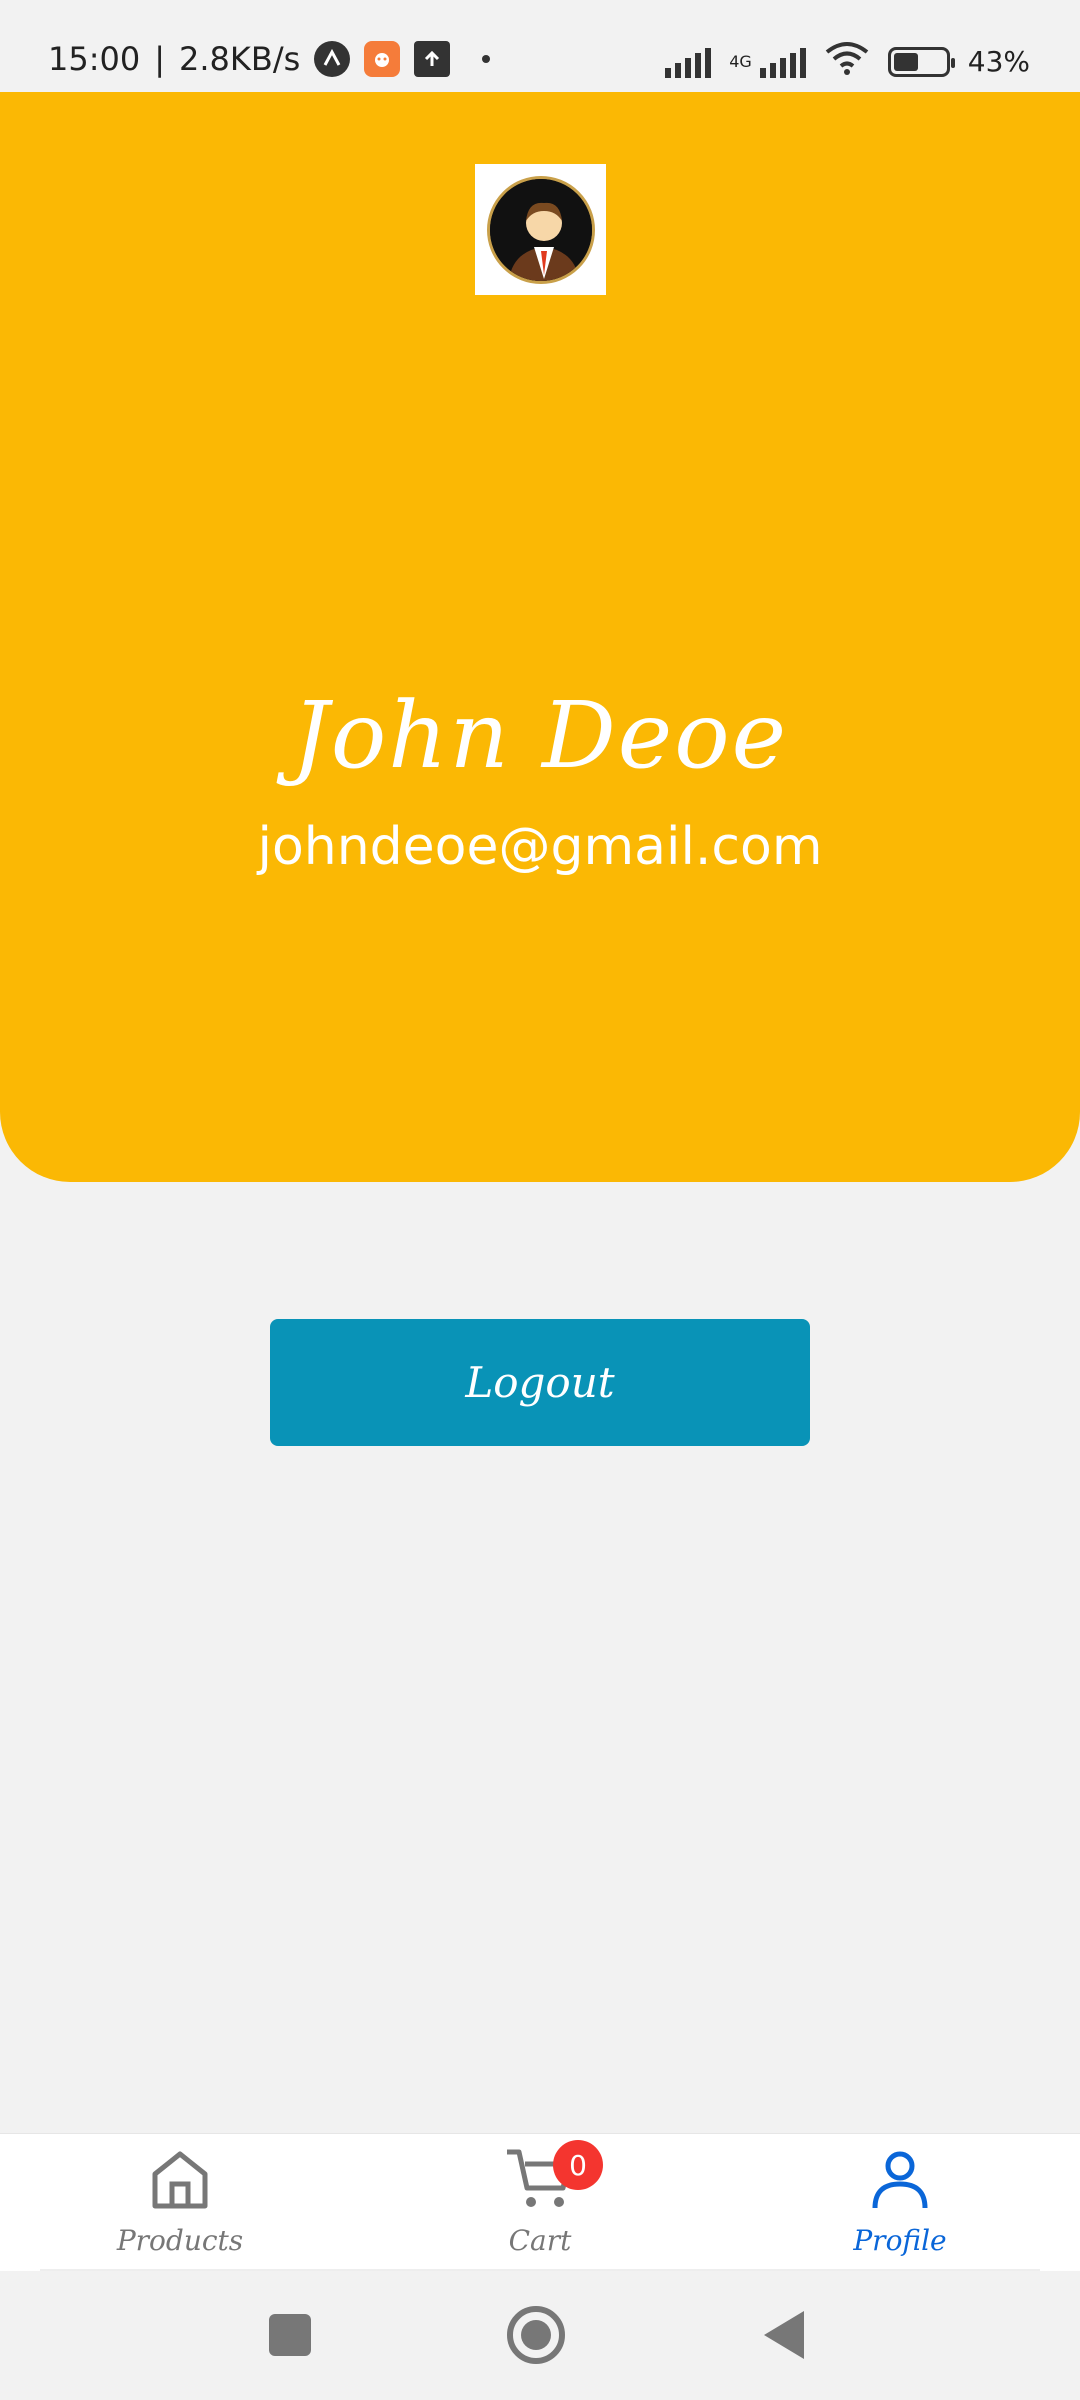  I want to click on status-time: 15:00, so click(94, 59).